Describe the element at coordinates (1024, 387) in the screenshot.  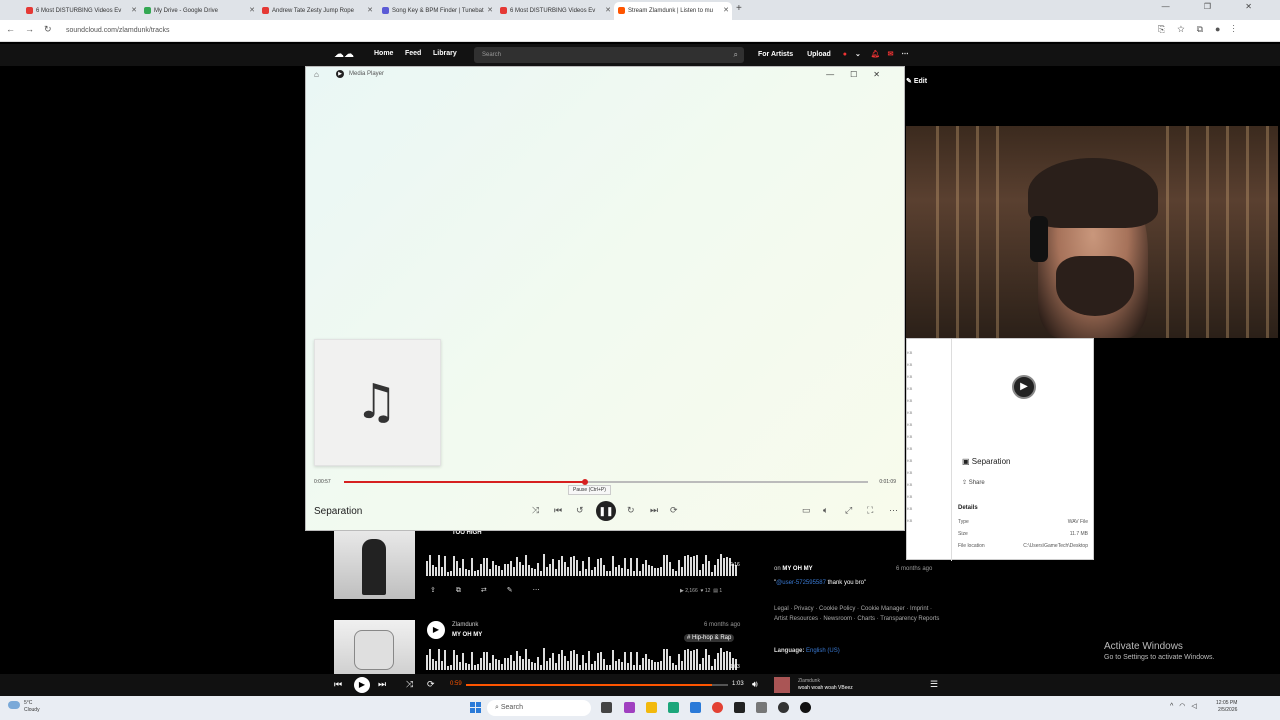
I see `preview-play-icon: ▶` at that location.